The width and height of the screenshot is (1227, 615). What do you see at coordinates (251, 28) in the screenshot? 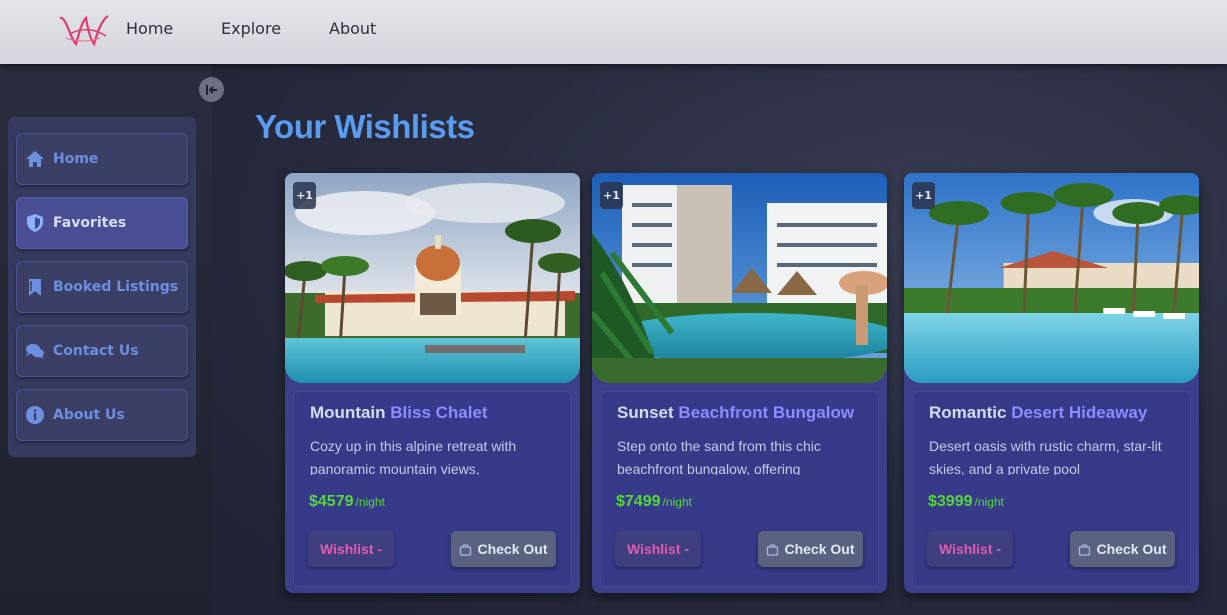
I see `nav-explore-link: Explore` at bounding box center [251, 28].